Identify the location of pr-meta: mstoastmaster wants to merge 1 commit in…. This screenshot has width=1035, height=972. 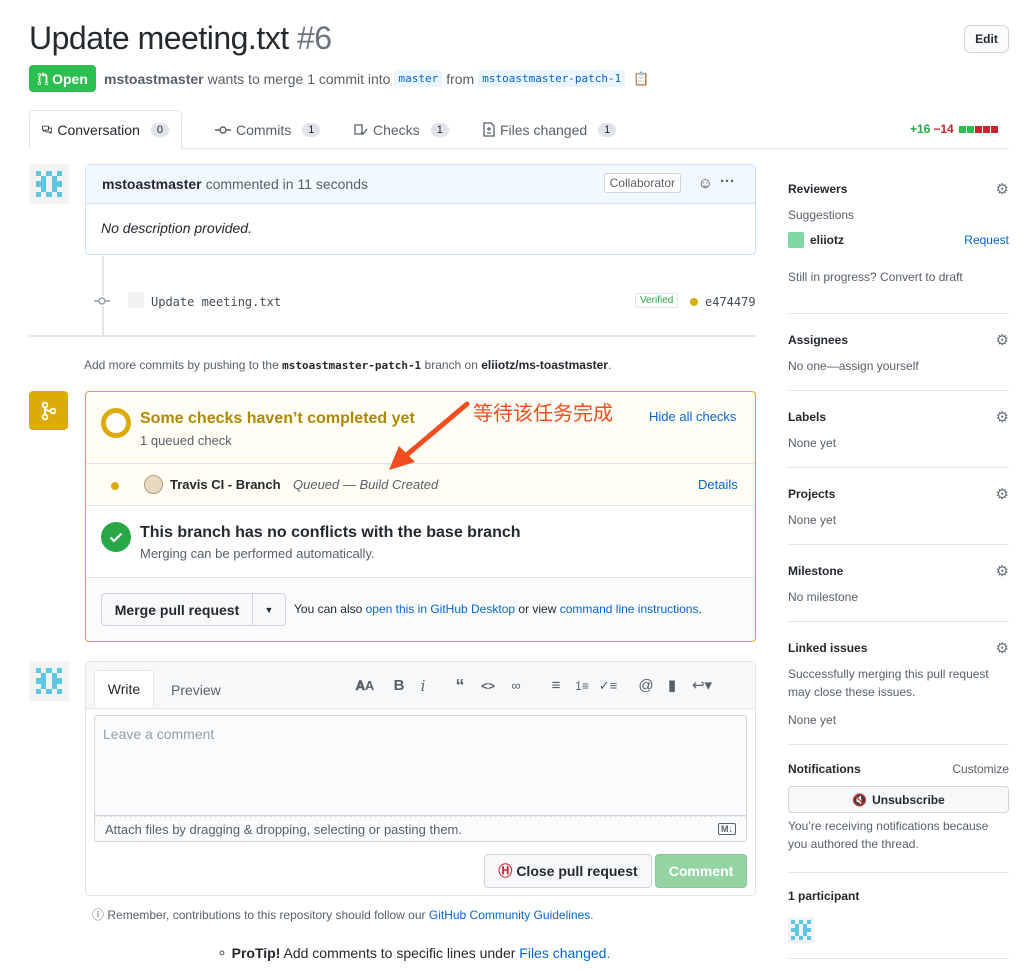
(376, 78).